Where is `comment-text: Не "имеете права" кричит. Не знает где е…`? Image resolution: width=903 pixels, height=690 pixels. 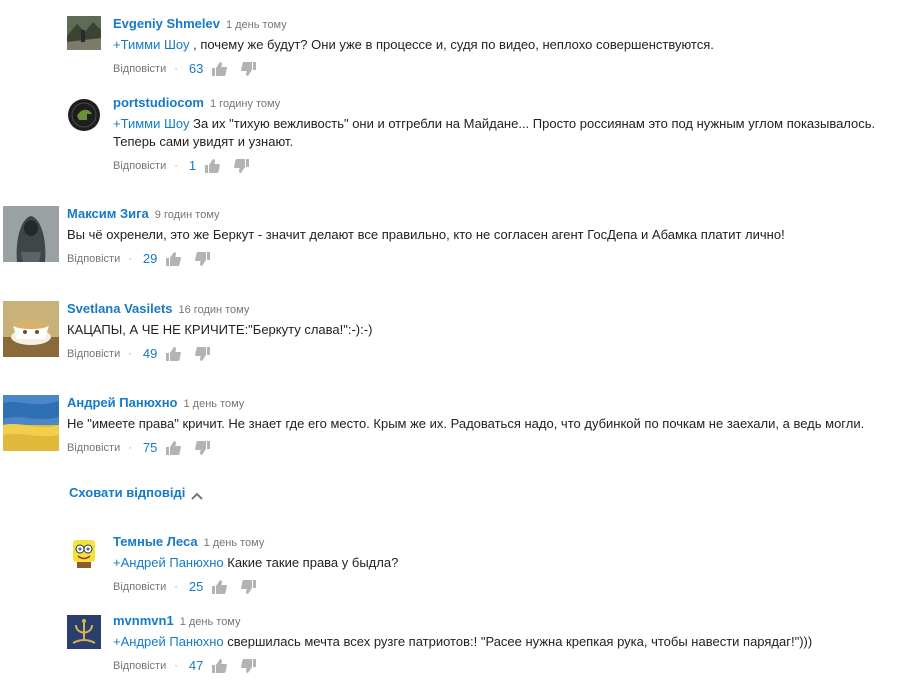 comment-text: Не "имеете права" кричит. Не знает где е… is located at coordinates (477, 424).